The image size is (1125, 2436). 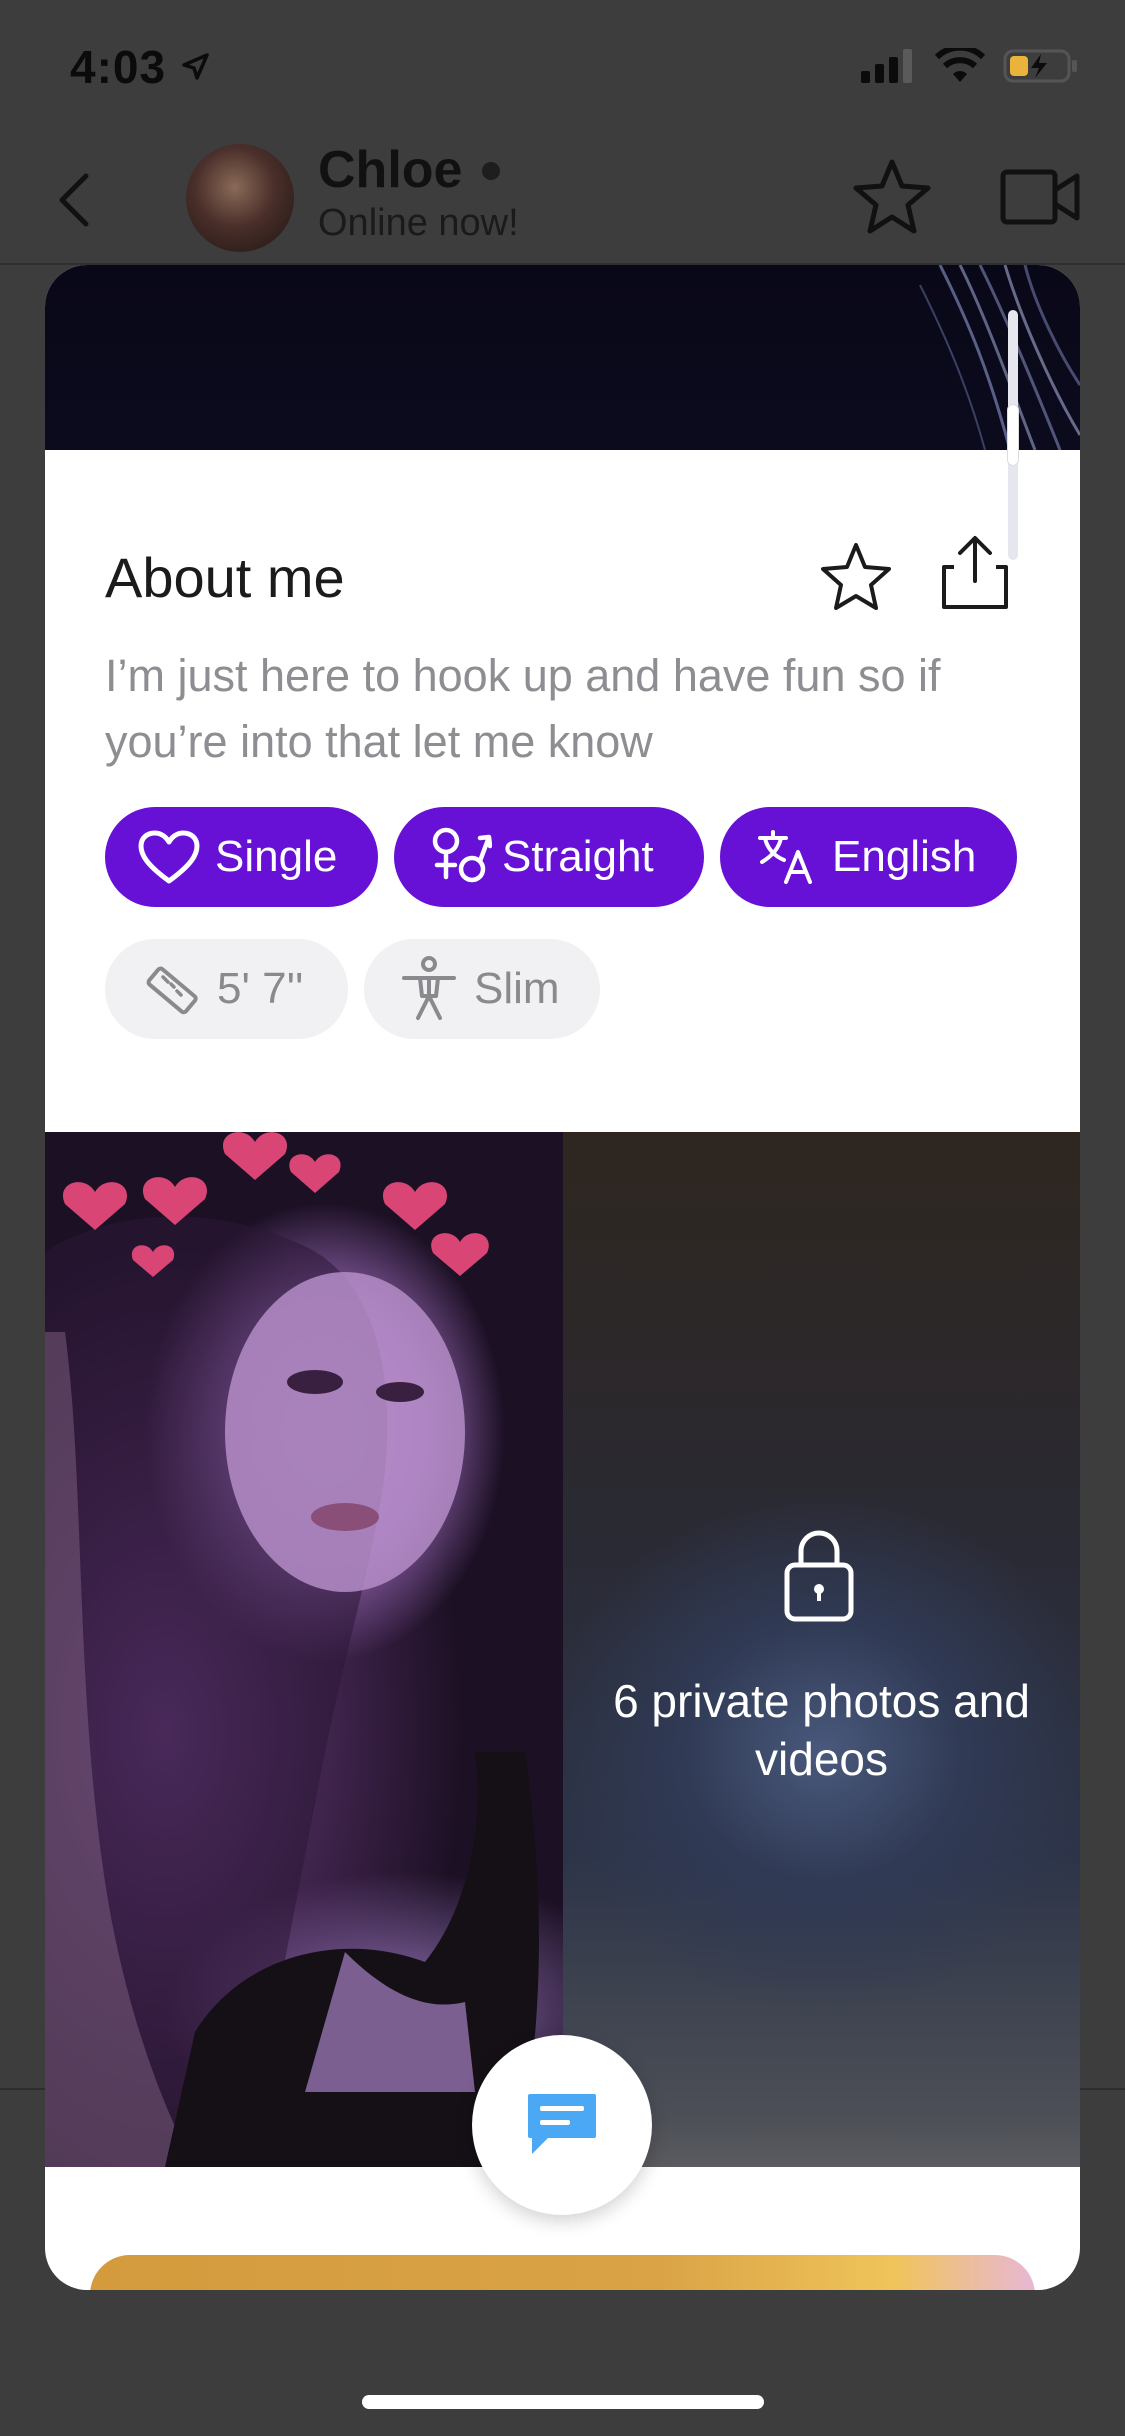 I want to click on chat-button, so click(x=562, y=2125).